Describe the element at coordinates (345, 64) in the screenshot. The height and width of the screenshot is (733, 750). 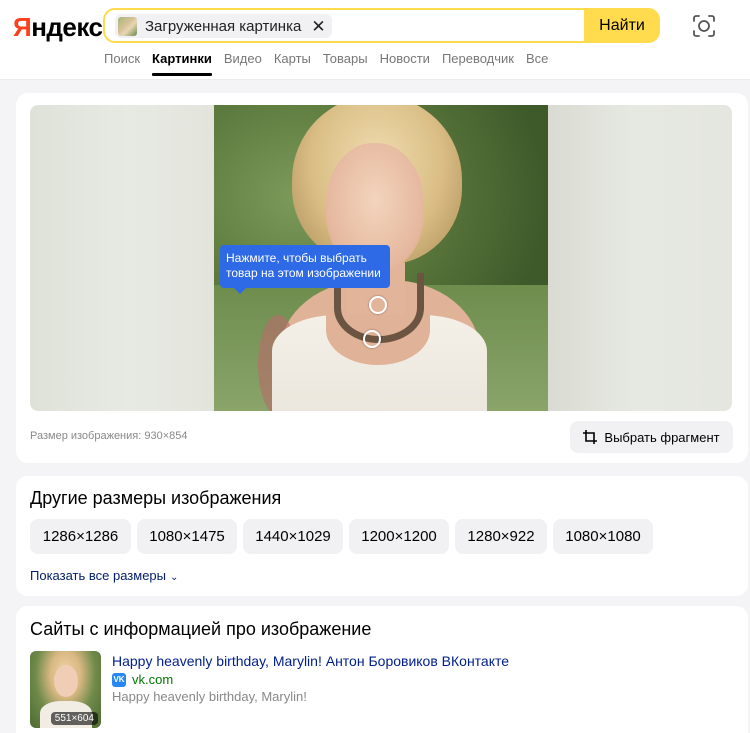
I see `tab-products: Товары` at that location.